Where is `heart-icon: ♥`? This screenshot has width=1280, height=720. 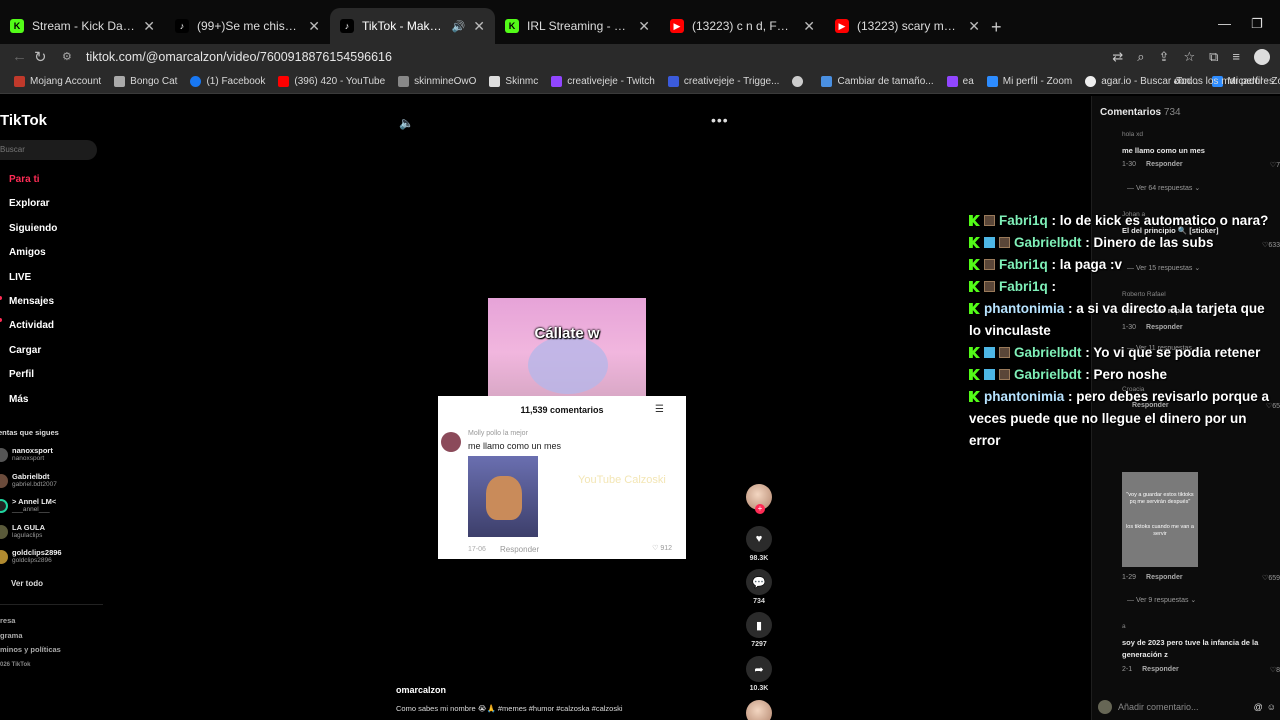 heart-icon: ♥ is located at coordinates (759, 539).